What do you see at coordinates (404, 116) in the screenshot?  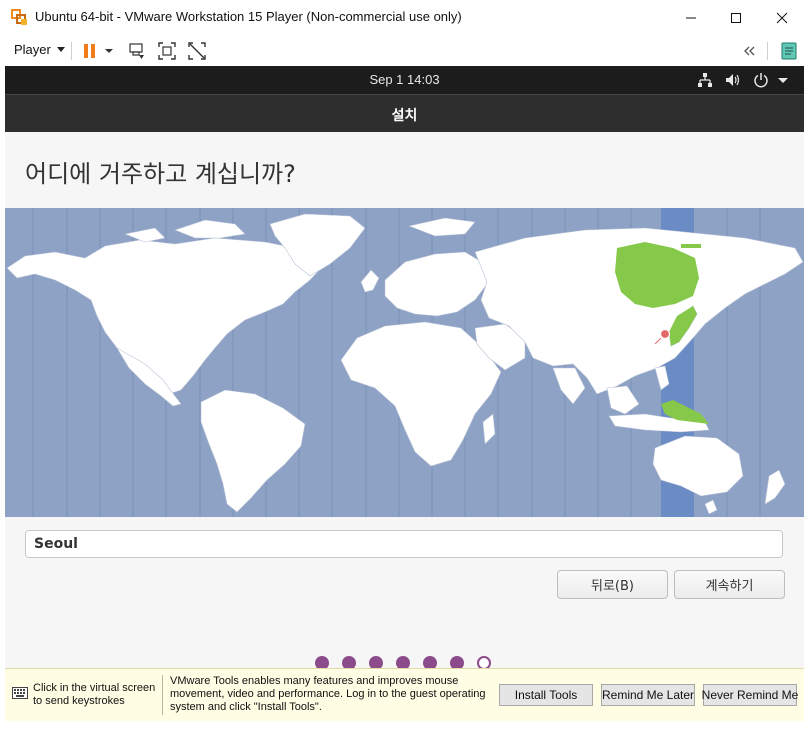 I see `installer-title: 설치` at bounding box center [404, 116].